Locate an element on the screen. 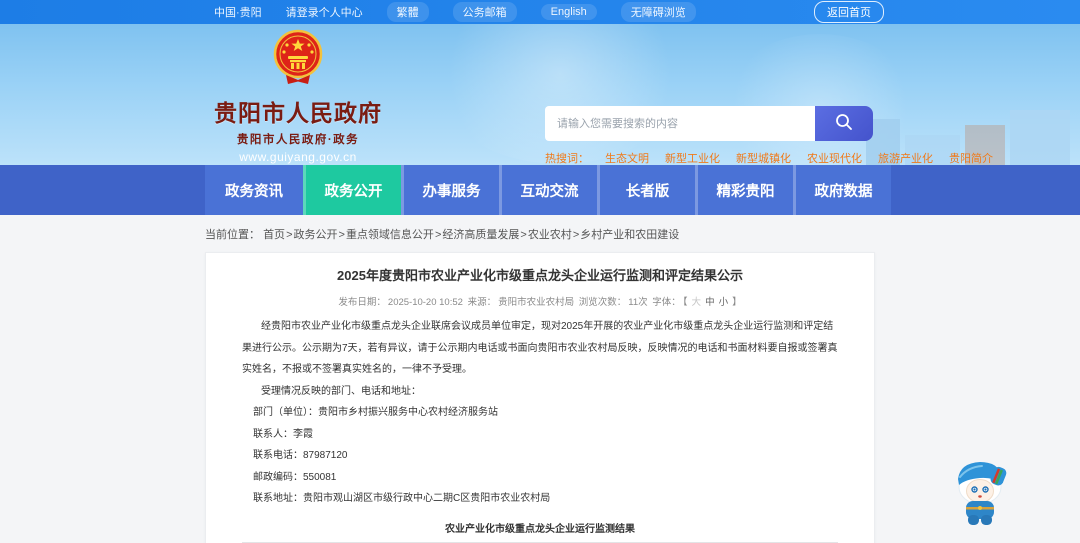  search-icon is located at coordinates (844, 123).